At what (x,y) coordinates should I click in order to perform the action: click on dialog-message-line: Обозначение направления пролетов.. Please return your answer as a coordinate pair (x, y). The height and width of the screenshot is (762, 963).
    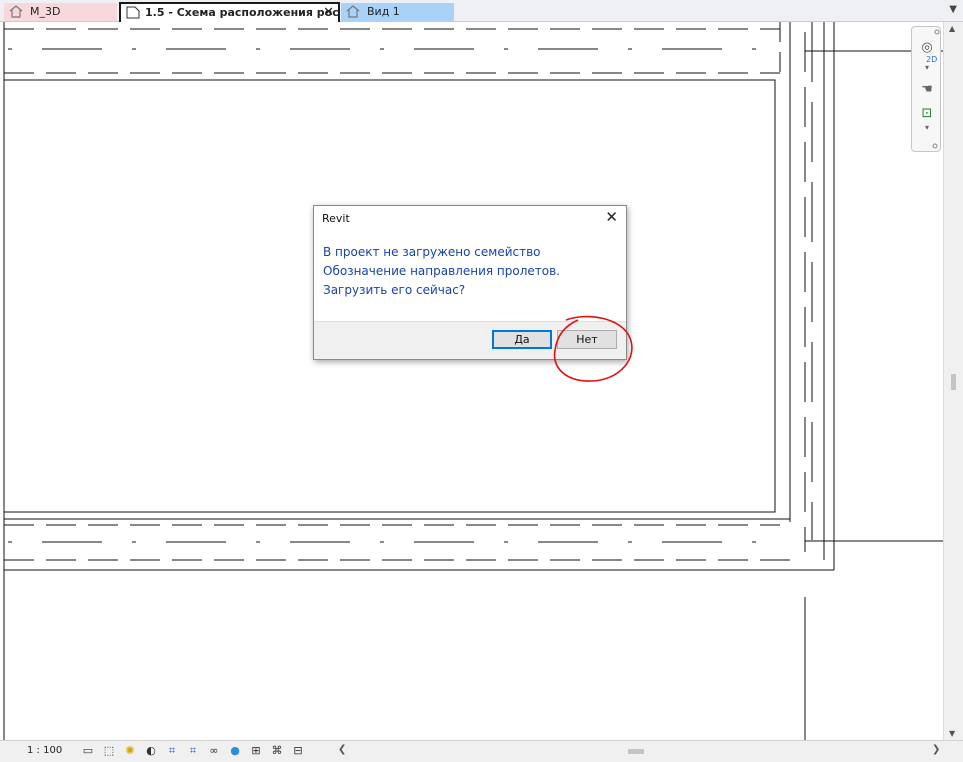
    Looking at the image, I should click on (441, 271).